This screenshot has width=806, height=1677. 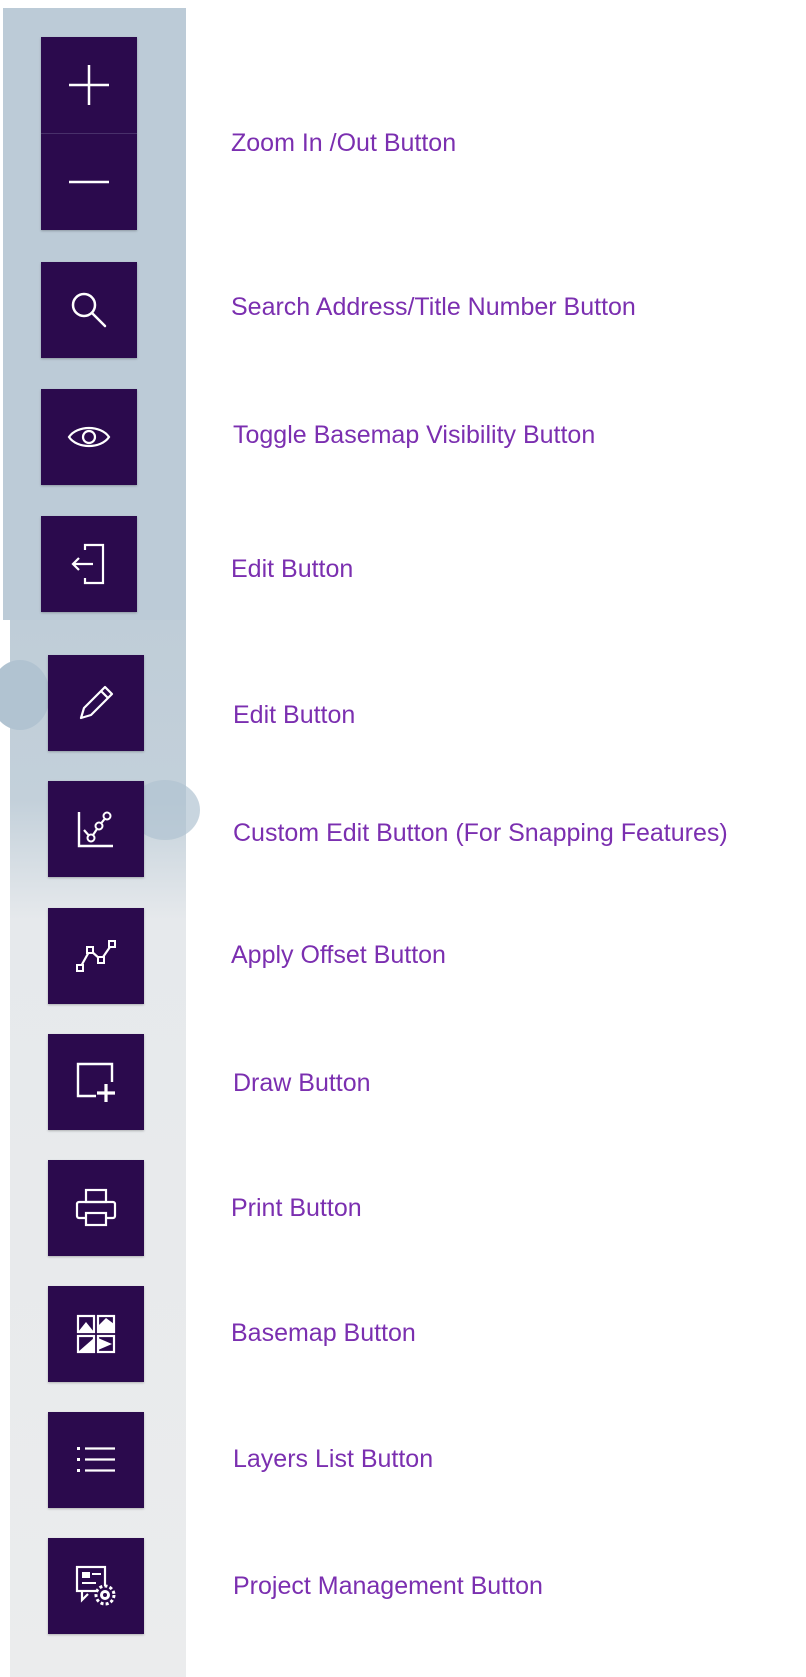 I want to click on list-icon, so click(x=96, y=1459).